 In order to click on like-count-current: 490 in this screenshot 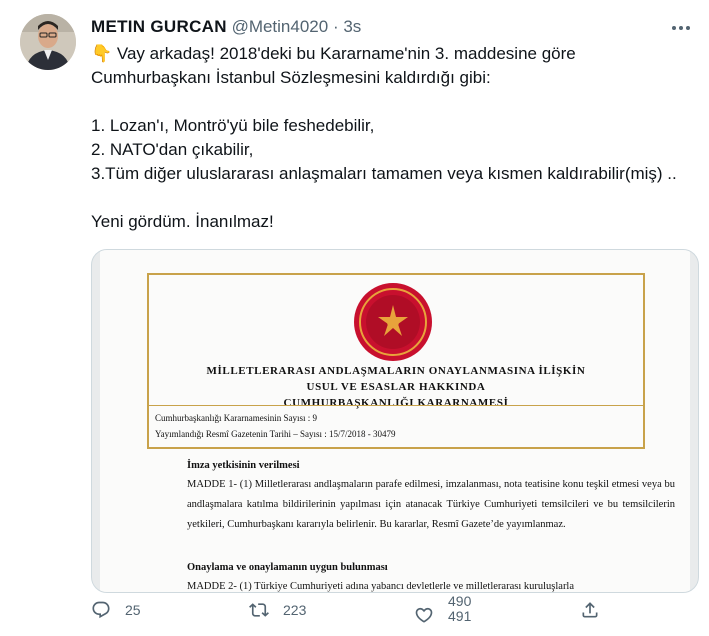, I will do `click(460, 601)`.